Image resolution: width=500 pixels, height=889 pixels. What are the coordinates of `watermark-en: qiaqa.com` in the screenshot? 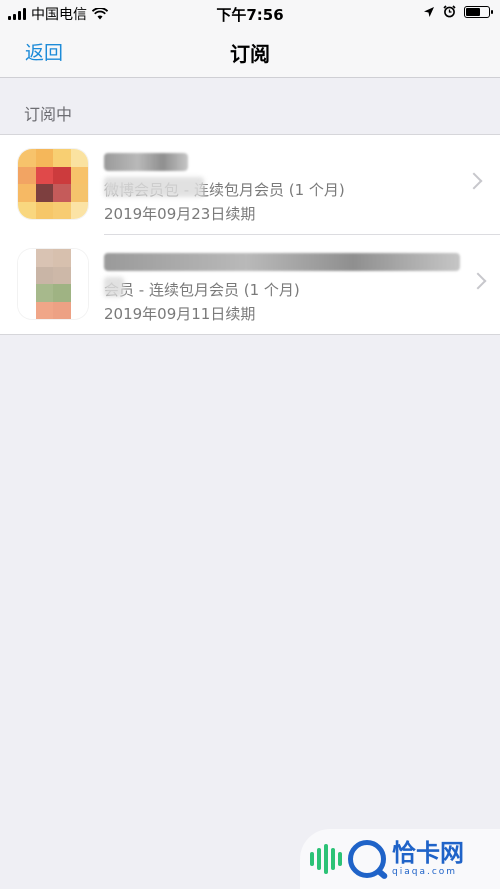 It's located at (425, 872).